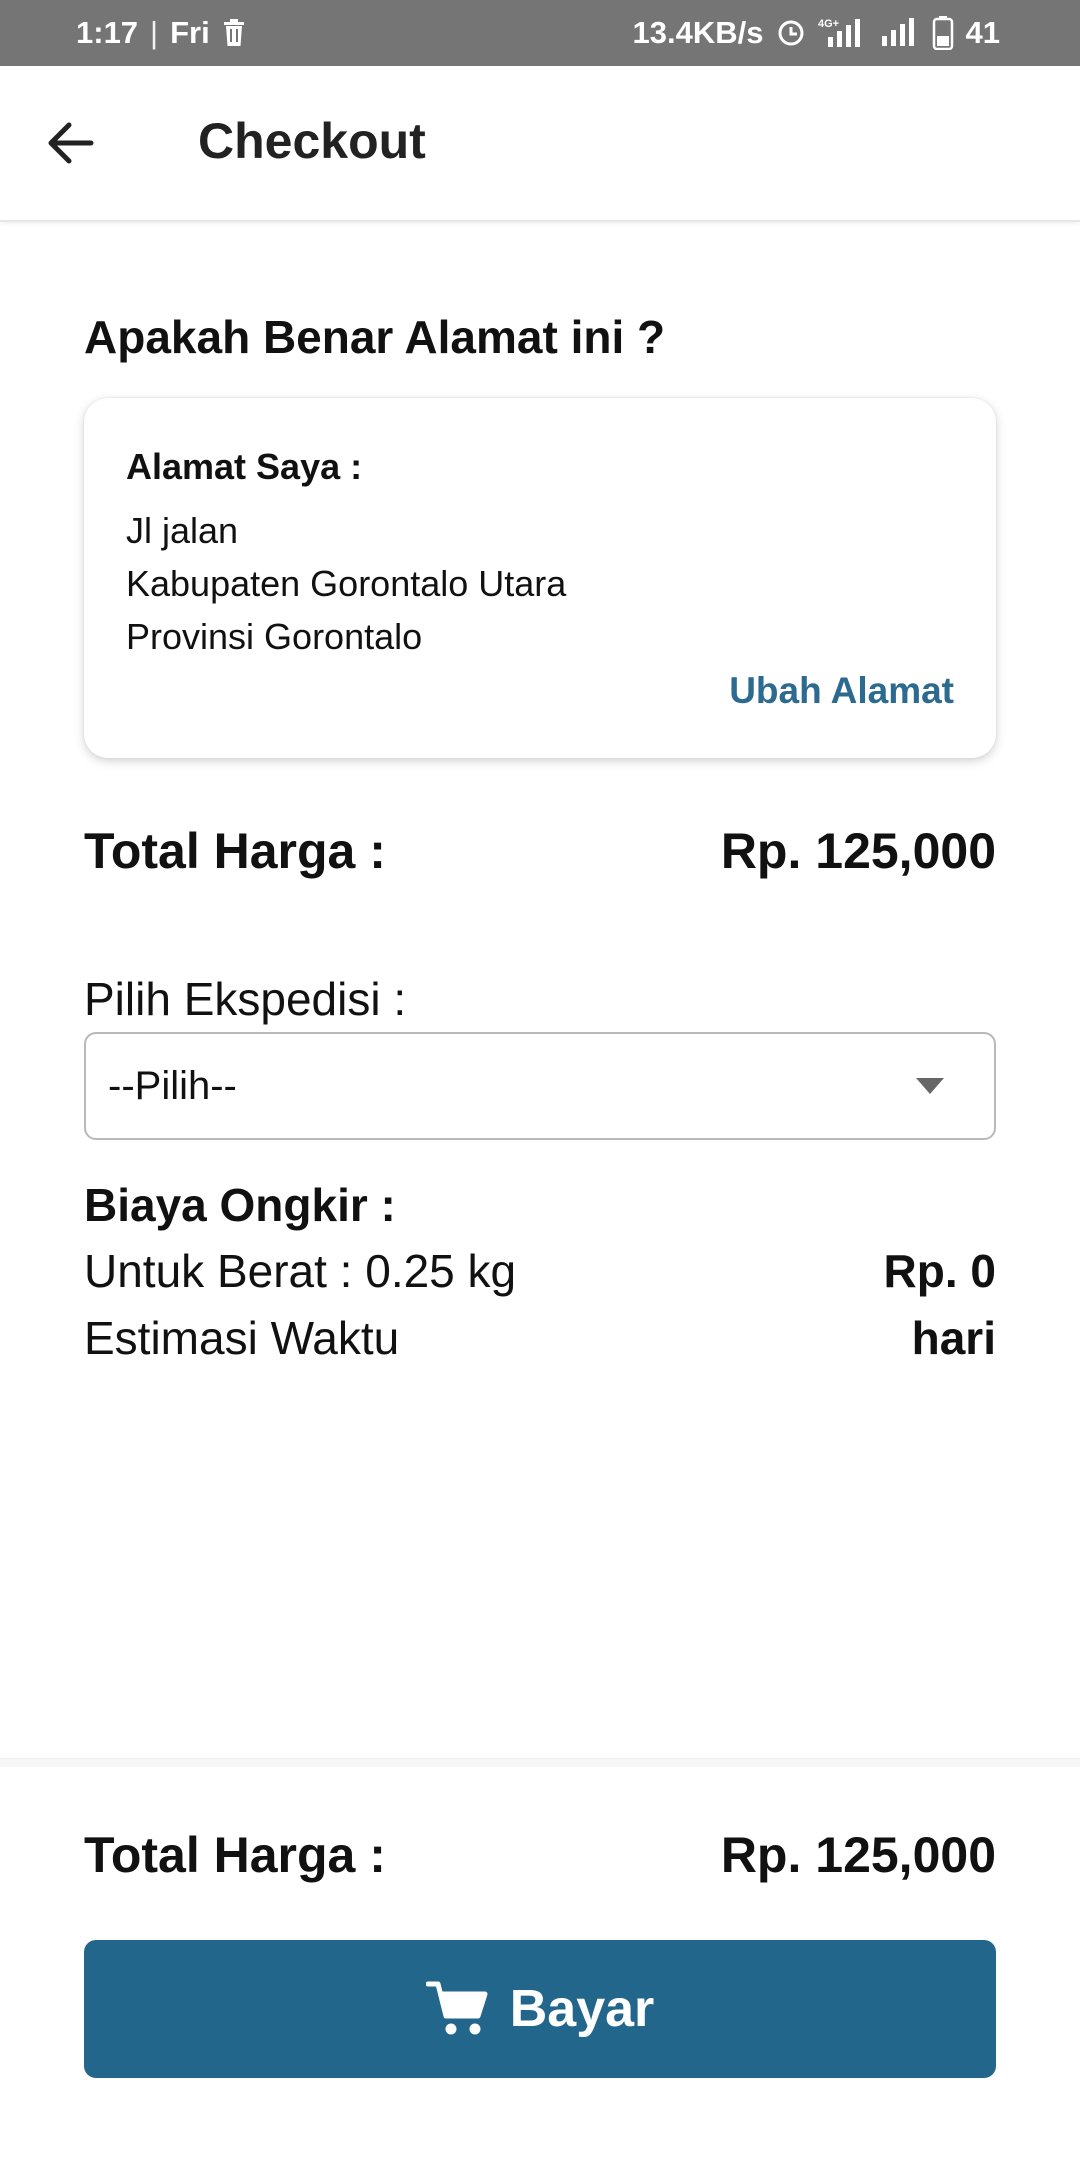  I want to click on expedition-select: --Pilih--, so click(540, 1086).